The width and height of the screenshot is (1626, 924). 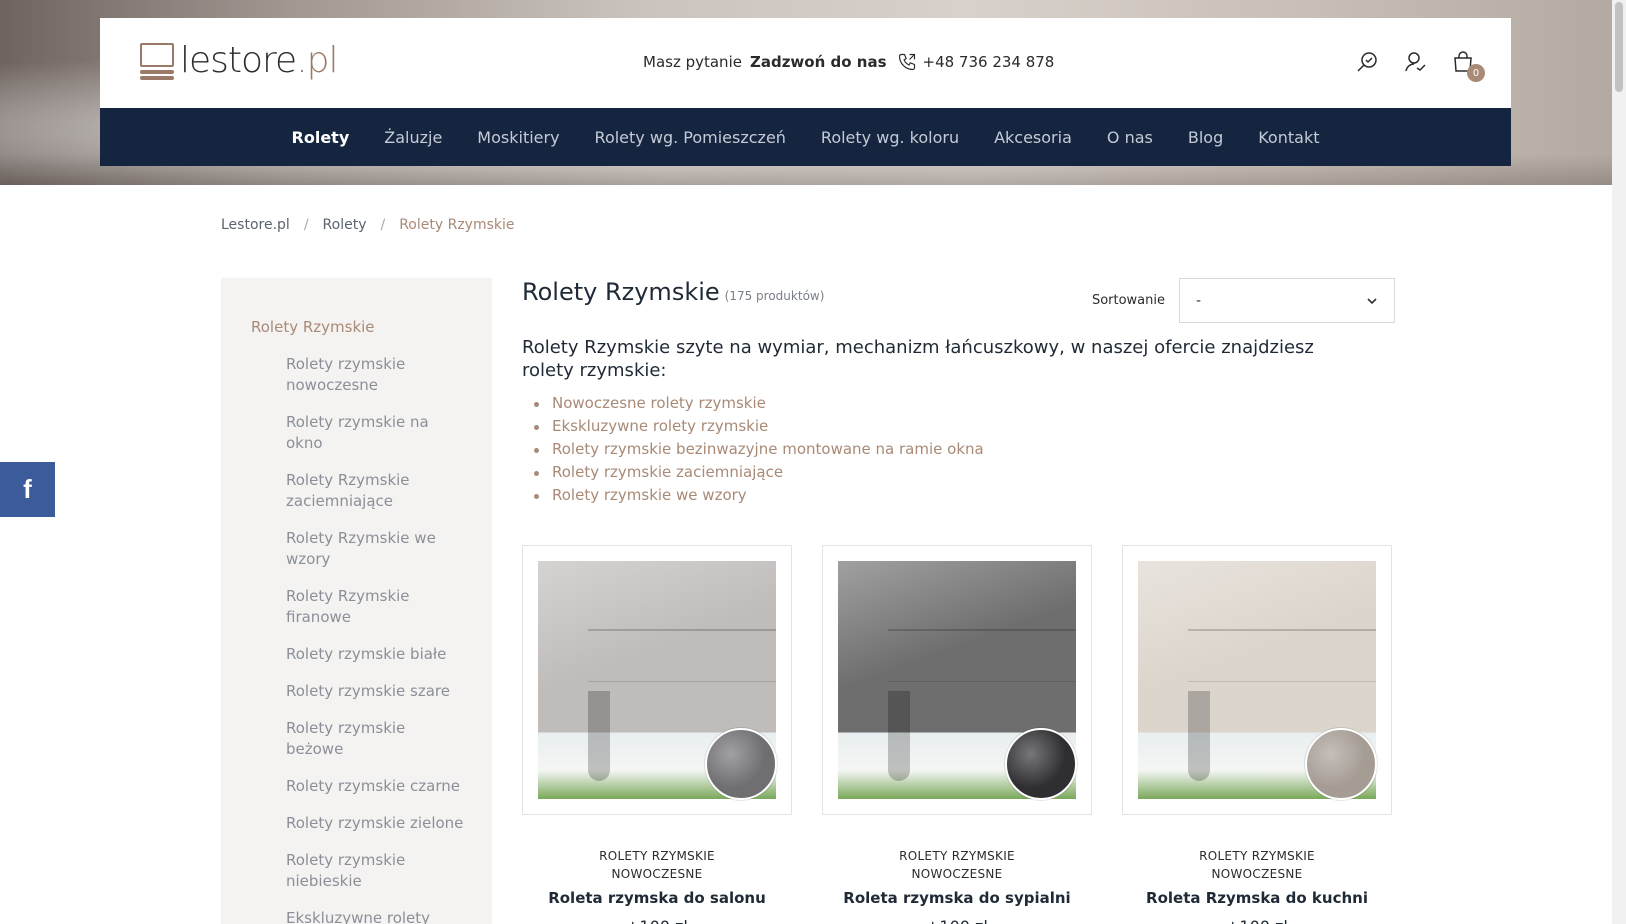 I want to click on nav-item-6: Akcesoria, so click(x=1033, y=137).